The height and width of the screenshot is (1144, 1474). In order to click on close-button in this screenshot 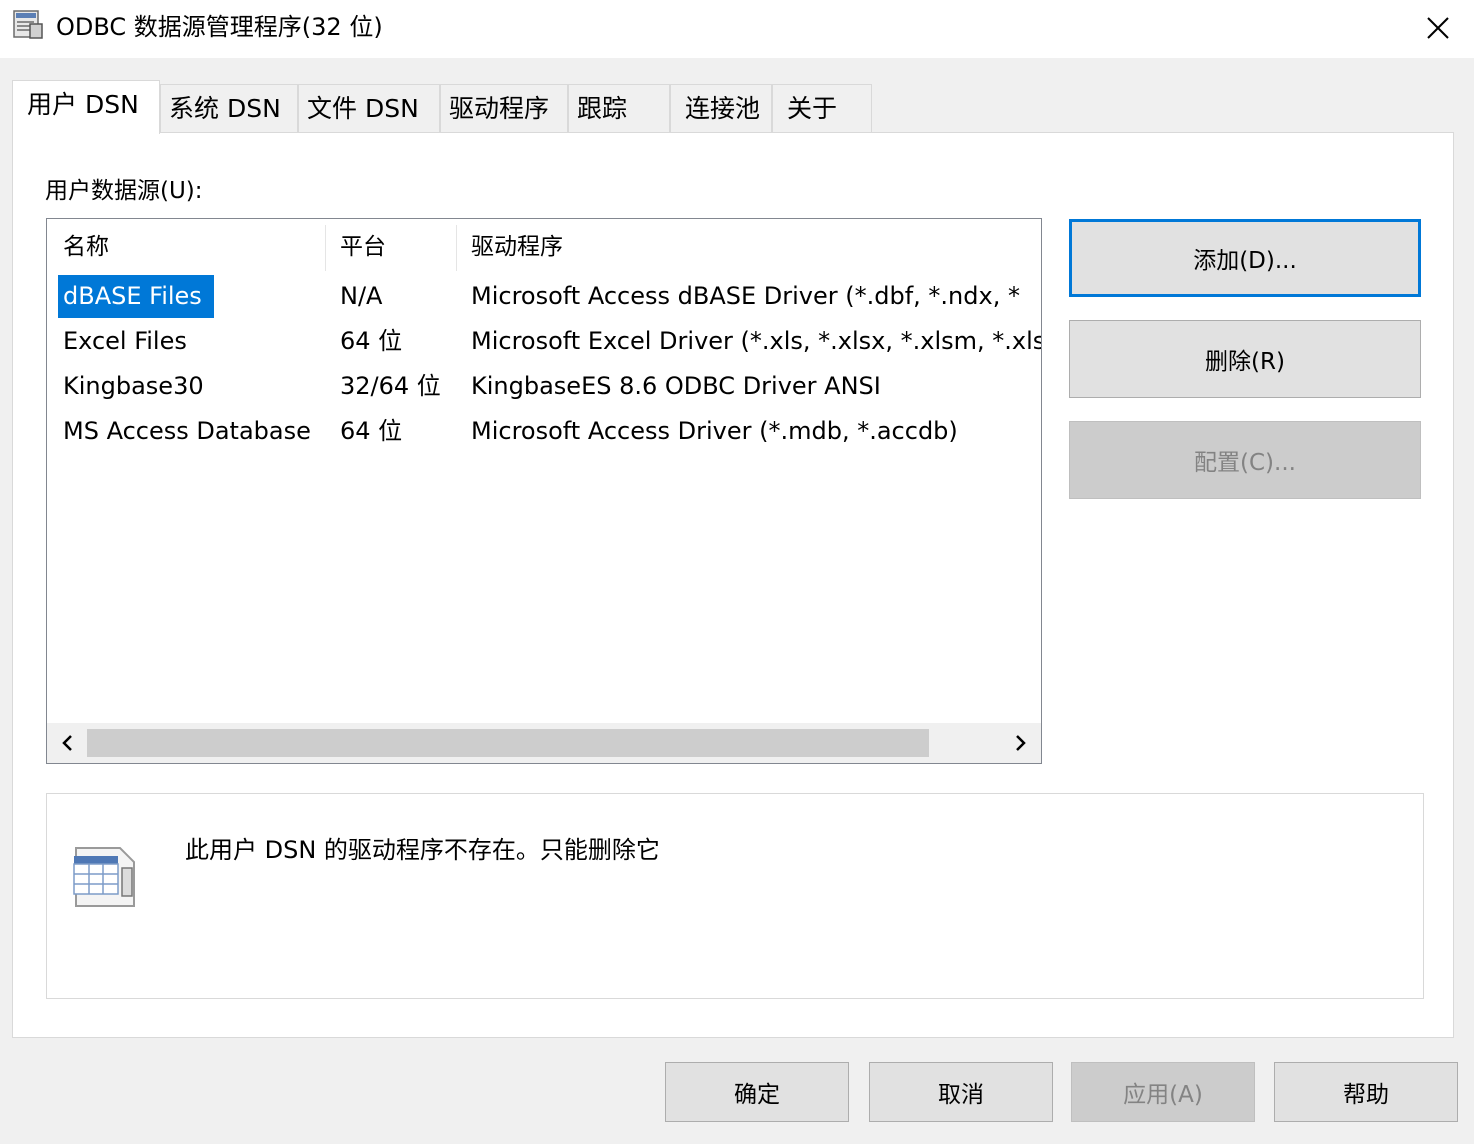, I will do `click(1438, 28)`.